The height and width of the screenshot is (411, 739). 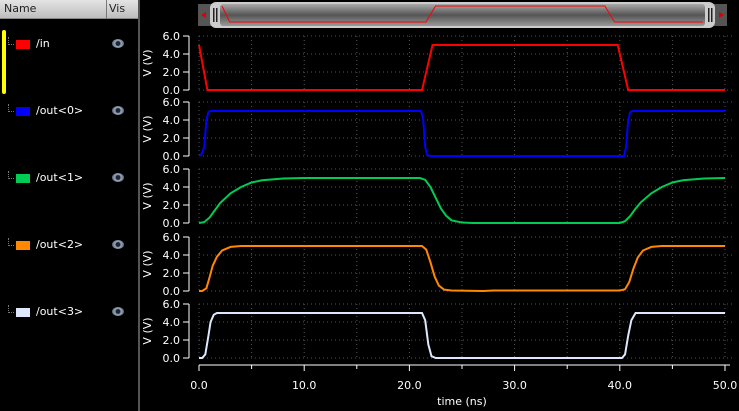 I want to click on signal-row: /out<2>, so click(x=69, y=246).